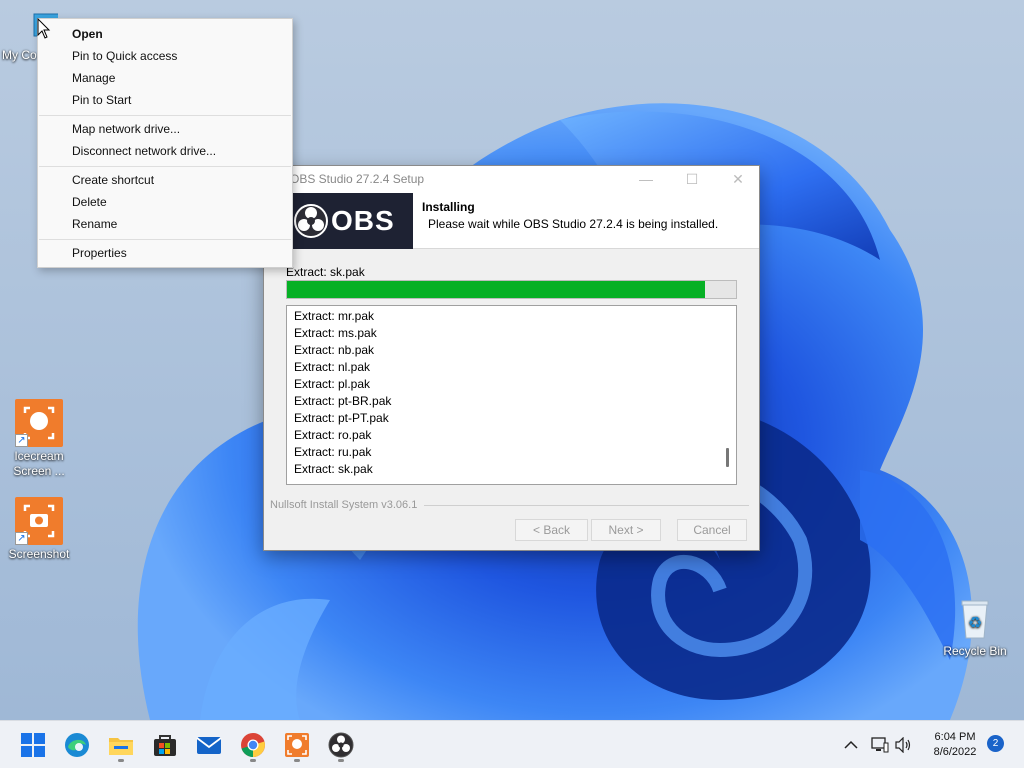 The width and height of the screenshot is (1024, 768). Describe the element at coordinates (357, 179) in the screenshot. I see `window-title: OBS Studio 27.2.4 Setup` at that location.